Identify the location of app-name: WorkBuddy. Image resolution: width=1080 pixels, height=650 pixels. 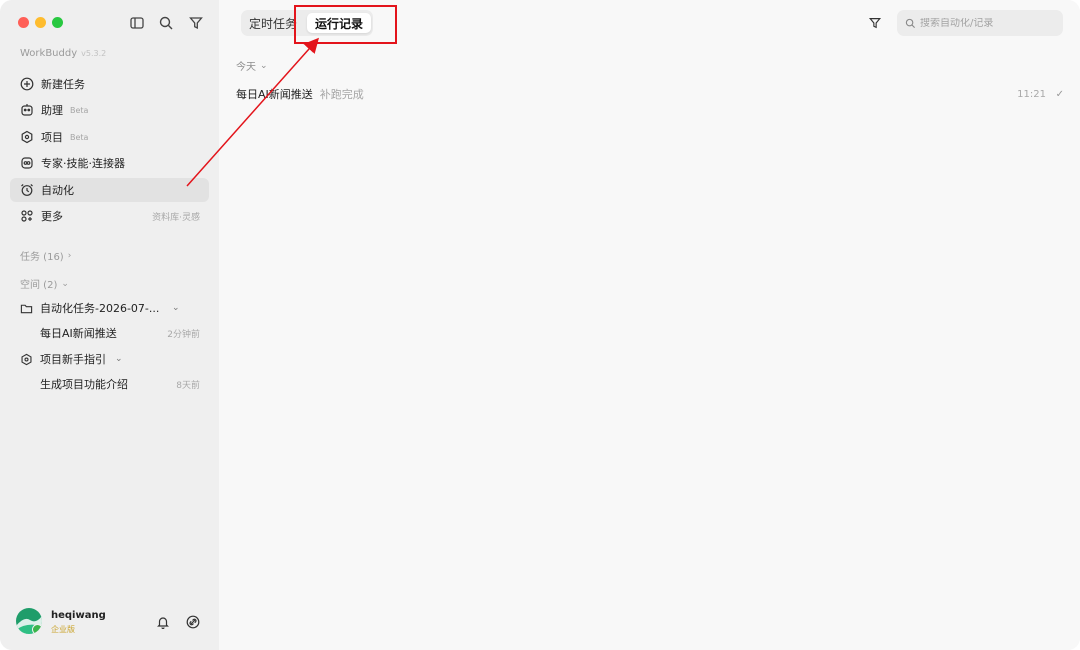
(49, 53).